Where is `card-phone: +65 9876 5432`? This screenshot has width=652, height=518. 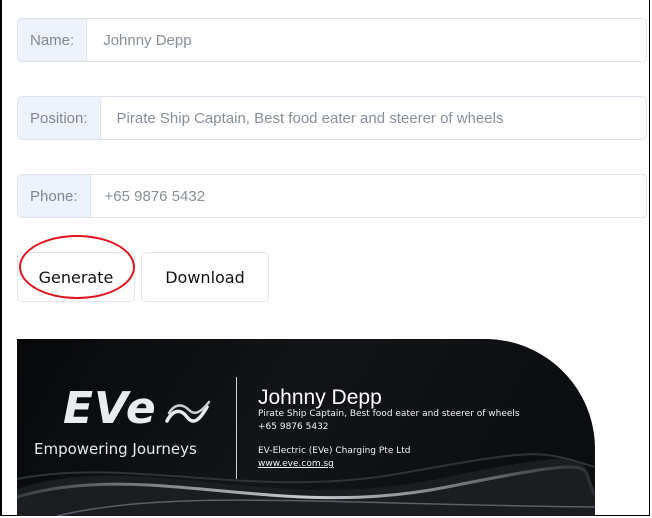 card-phone: +65 9876 5432 is located at coordinates (293, 427).